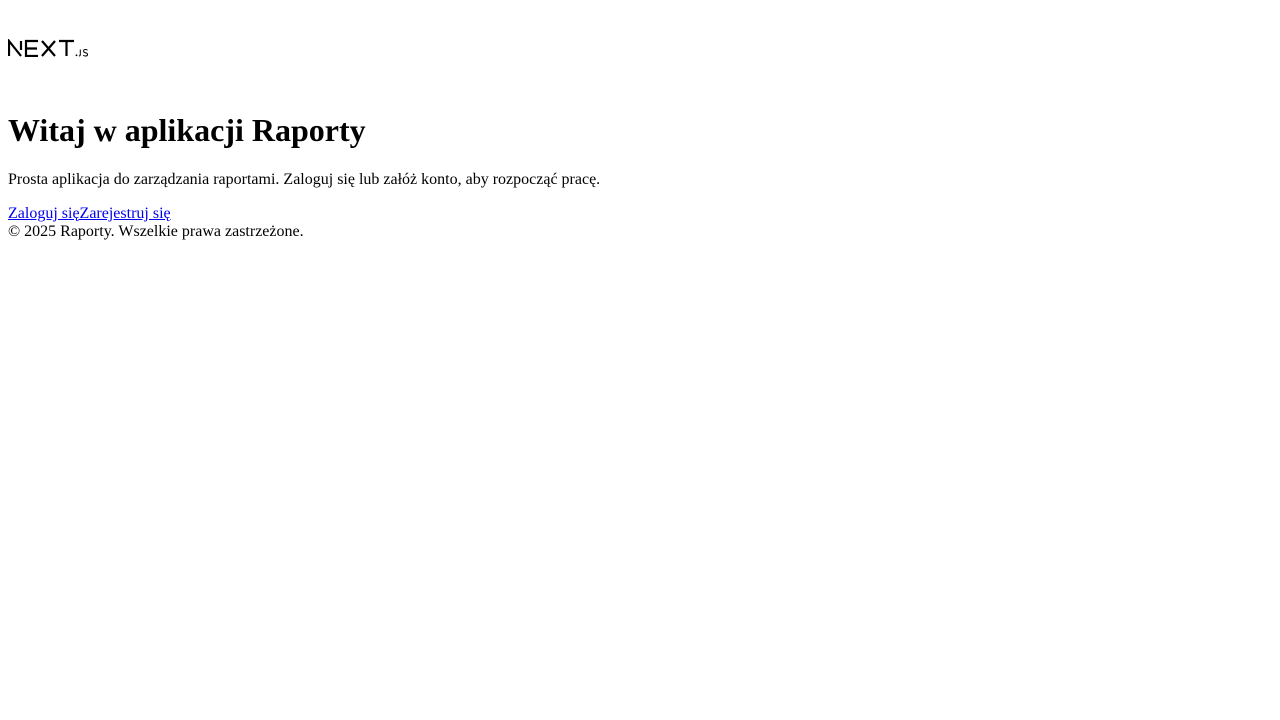 Image resolution: width=1280 pixels, height=720 pixels. I want to click on login-link: Zaloguj się, so click(44, 213).